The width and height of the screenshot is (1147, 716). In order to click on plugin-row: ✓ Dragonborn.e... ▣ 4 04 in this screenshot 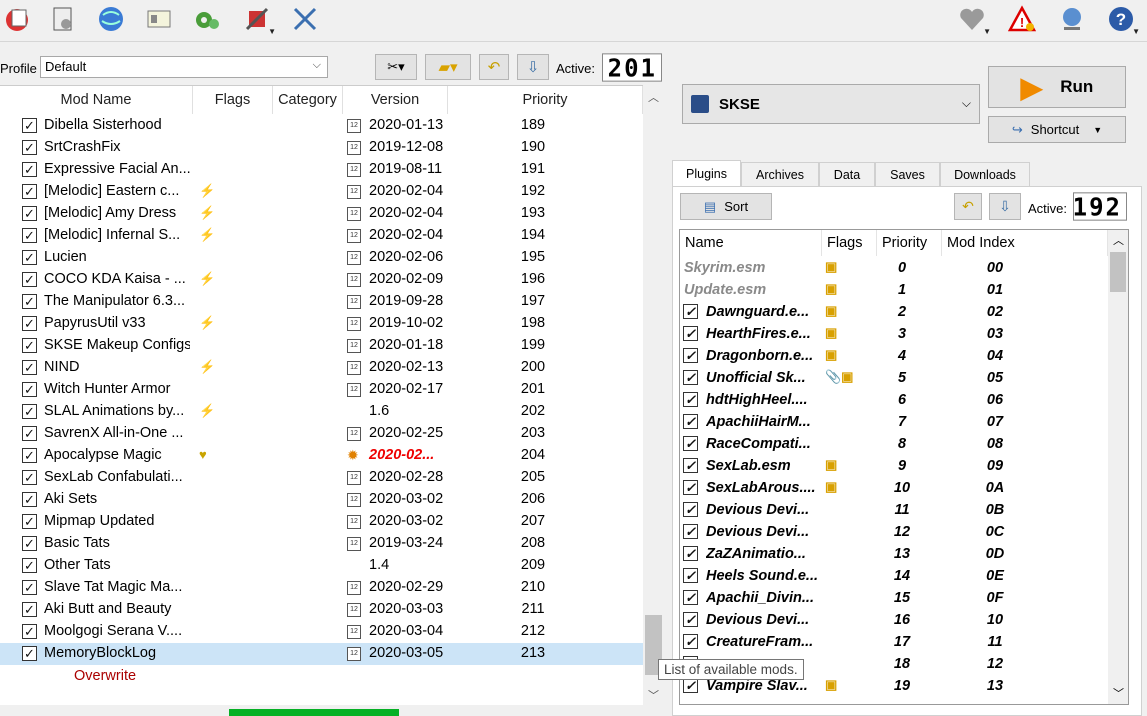, I will do `click(894, 356)`.